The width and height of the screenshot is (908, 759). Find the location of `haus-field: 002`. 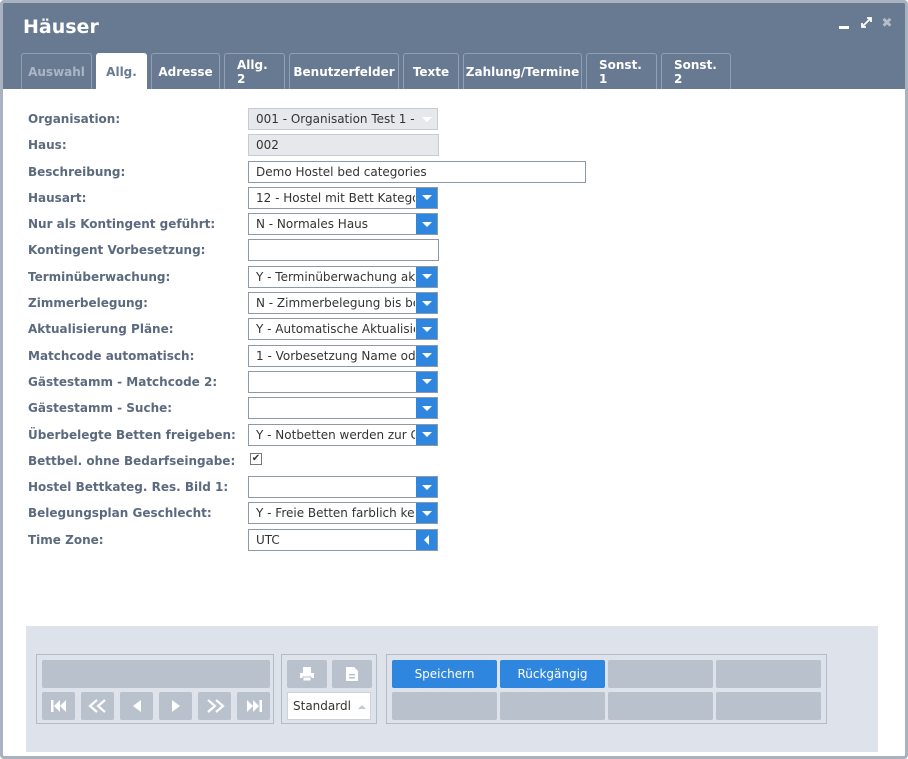

haus-field: 002 is located at coordinates (343, 145).